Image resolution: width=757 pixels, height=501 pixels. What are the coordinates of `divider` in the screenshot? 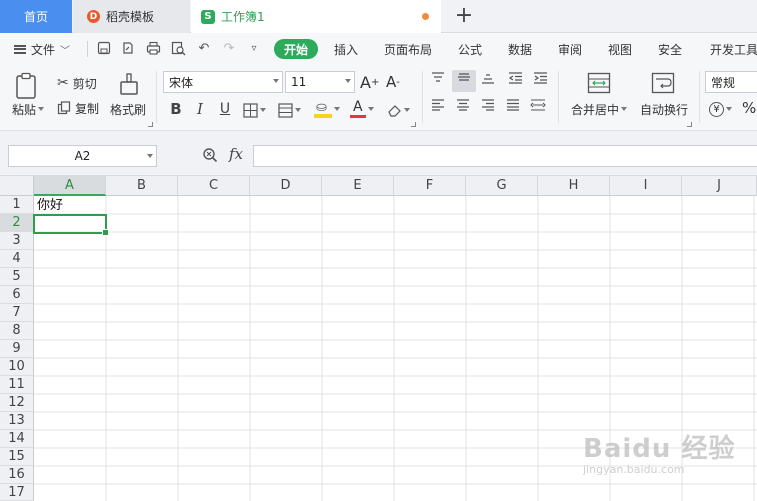 It's located at (699, 97).